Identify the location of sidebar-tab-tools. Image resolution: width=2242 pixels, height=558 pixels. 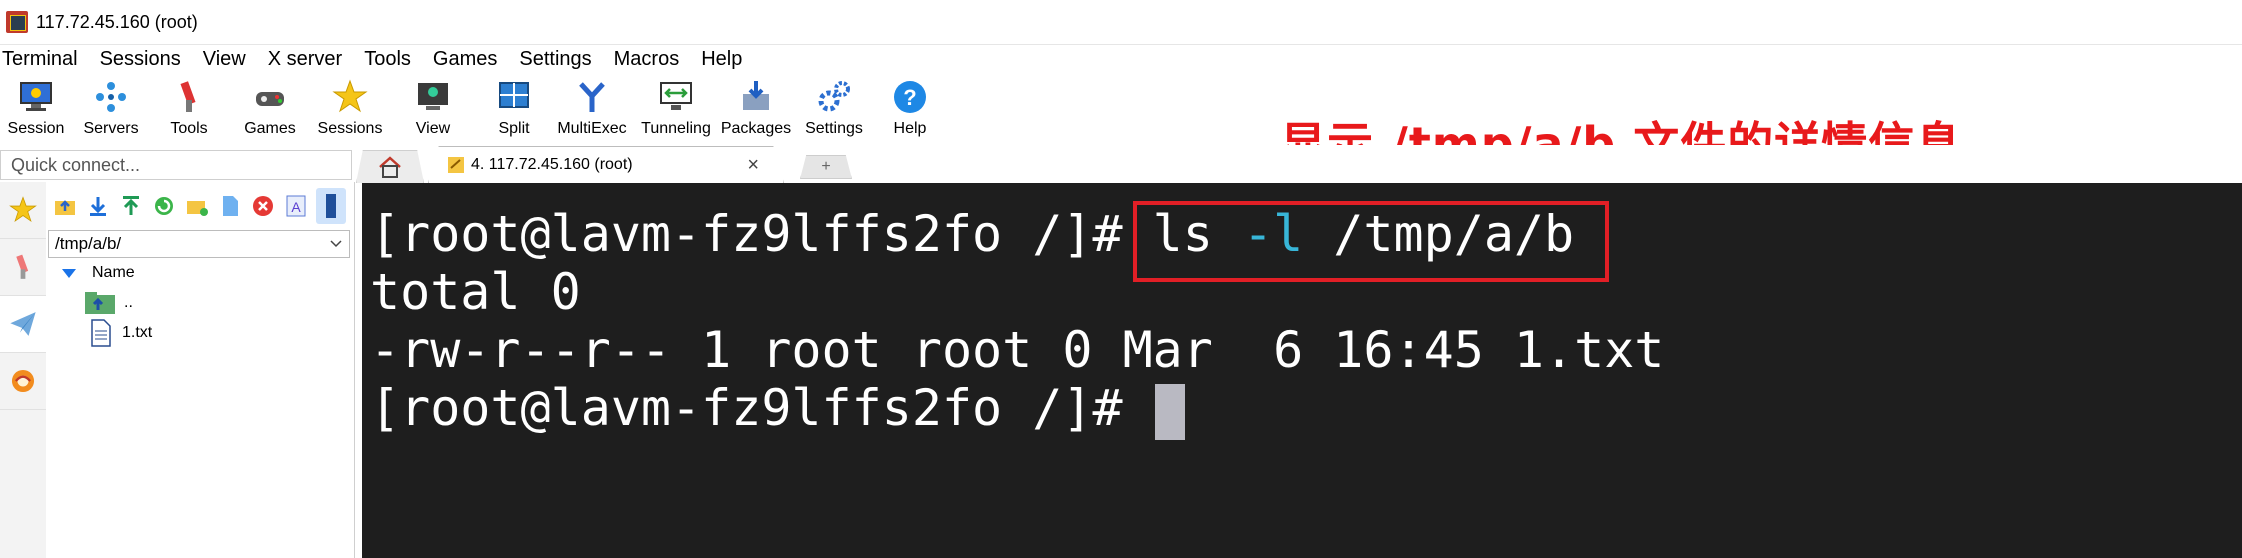
(23, 267).